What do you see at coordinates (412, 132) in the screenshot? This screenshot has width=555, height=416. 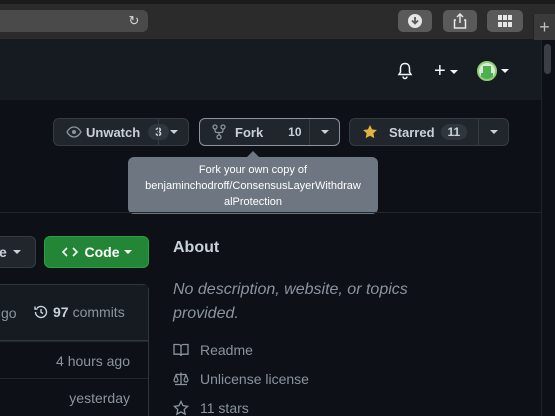 I see `star-label: Starred` at bounding box center [412, 132].